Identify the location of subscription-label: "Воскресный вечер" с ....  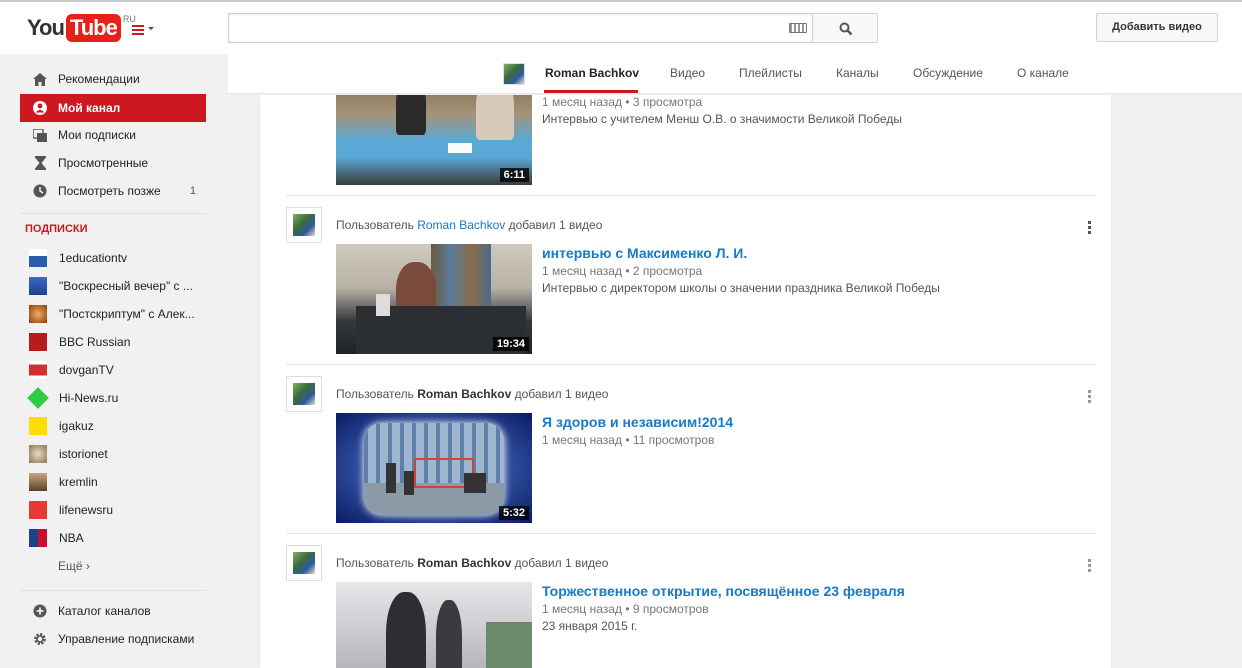
(126, 286).